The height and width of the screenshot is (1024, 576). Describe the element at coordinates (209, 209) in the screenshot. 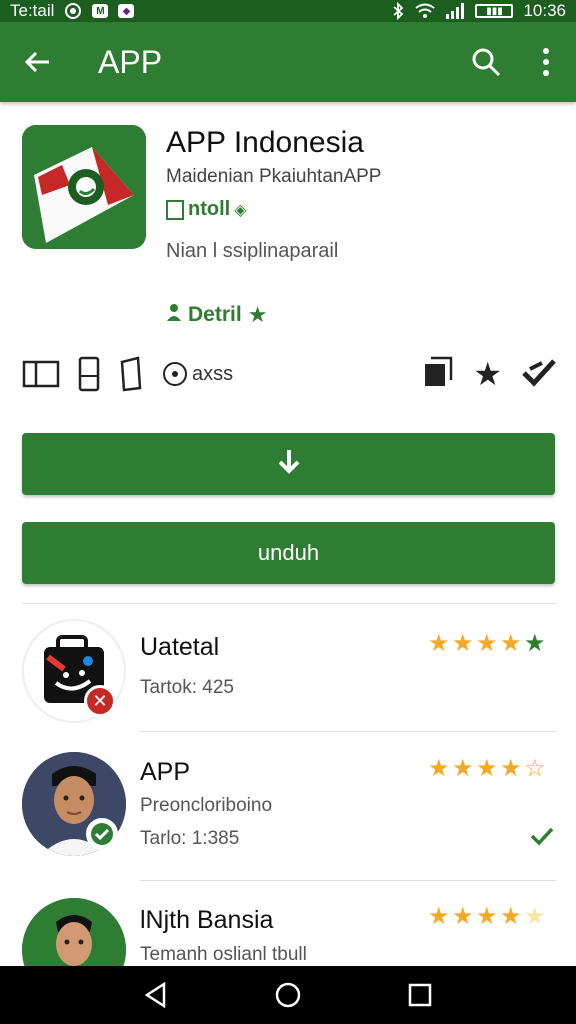

I see `install-label: ntoll` at that location.